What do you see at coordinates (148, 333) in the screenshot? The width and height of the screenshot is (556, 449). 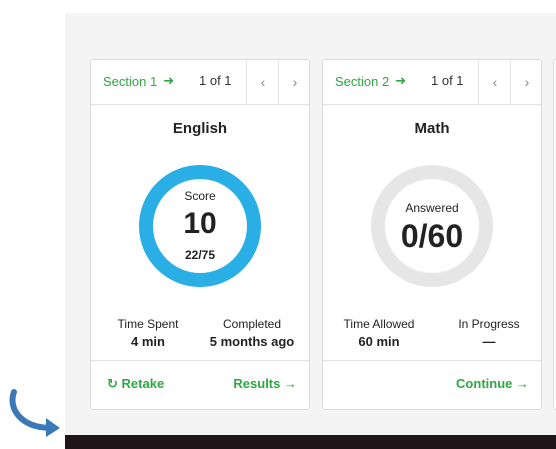 I see `time-spent-stat: Time Spent 4 min` at bounding box center [148, 333].